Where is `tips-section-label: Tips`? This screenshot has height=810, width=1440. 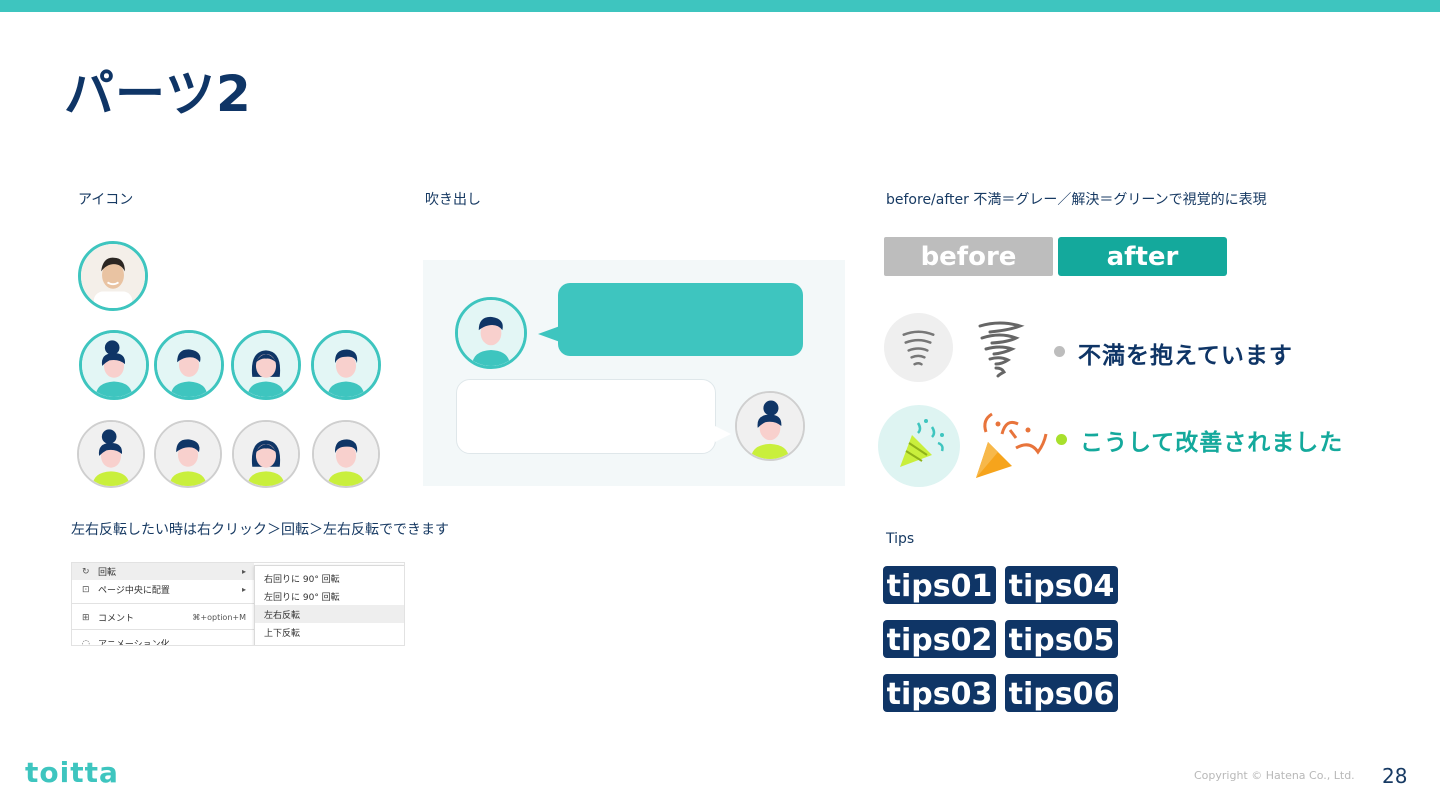 tips-section-label: Tips is located at coordinates (900, 539).